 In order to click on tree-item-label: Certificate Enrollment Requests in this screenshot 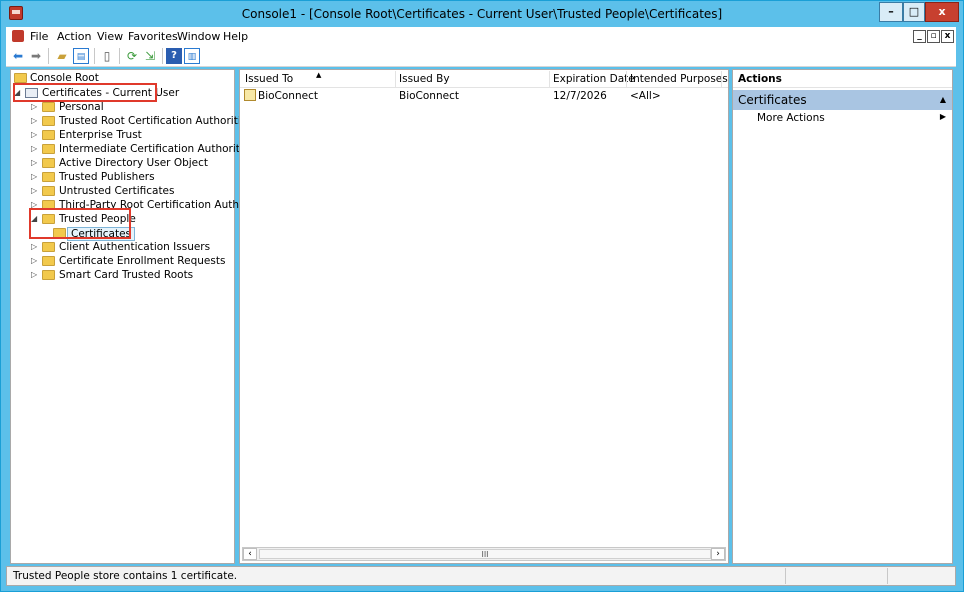, I will do `click(142, 261)`.